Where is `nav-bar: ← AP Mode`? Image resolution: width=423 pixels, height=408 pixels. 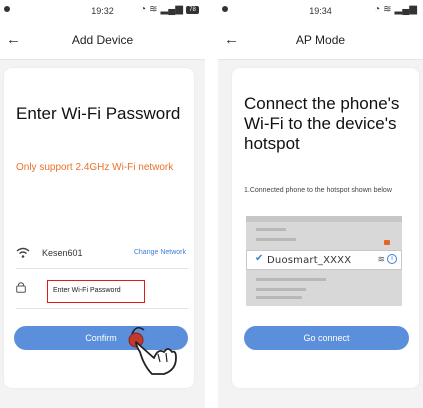 nav-bar: ← AP Mode is located at coordinates (320, 41).